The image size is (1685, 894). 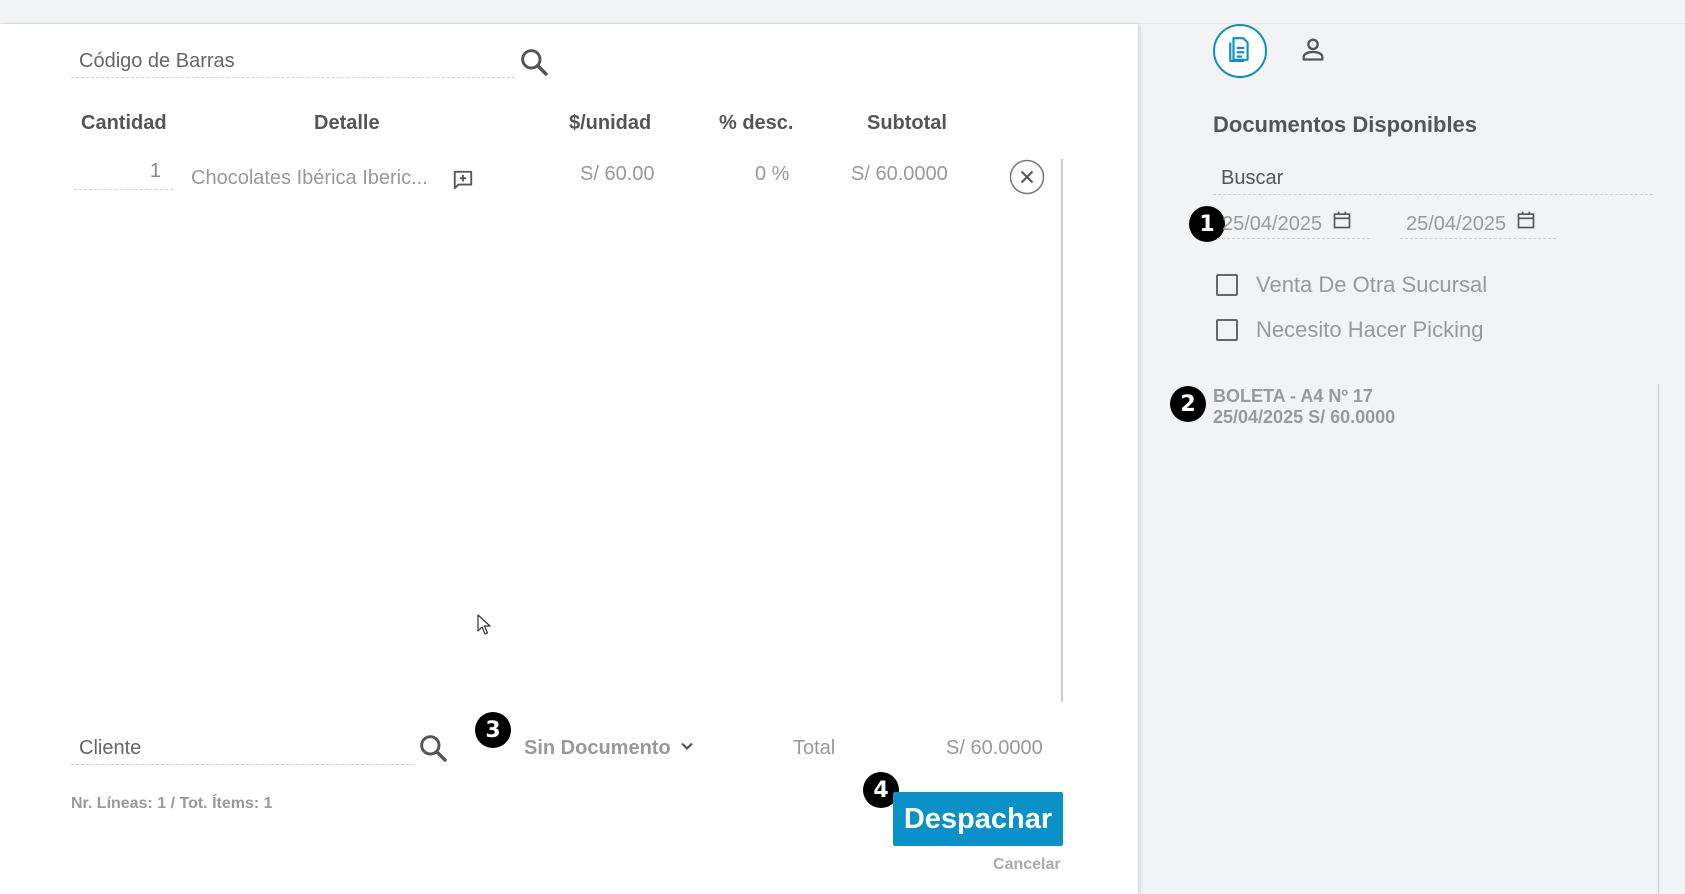 I want to click on add-comment-icon, so click(x=463, y=180).